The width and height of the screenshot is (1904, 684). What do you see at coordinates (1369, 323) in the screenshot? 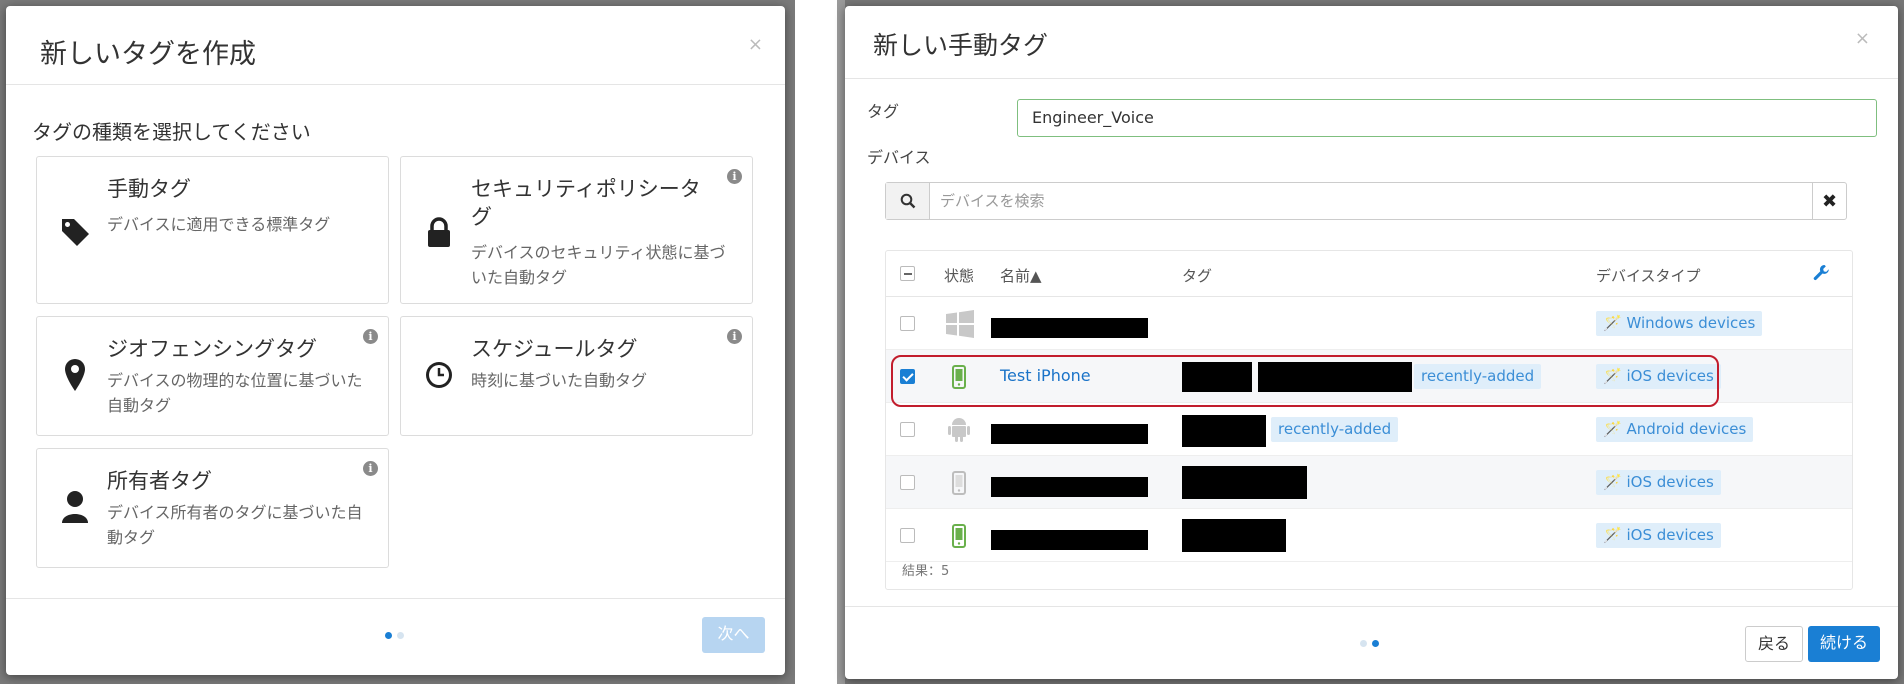
I see `table-row: 🪄 Windows devices` at bounding box center [1369, 323].